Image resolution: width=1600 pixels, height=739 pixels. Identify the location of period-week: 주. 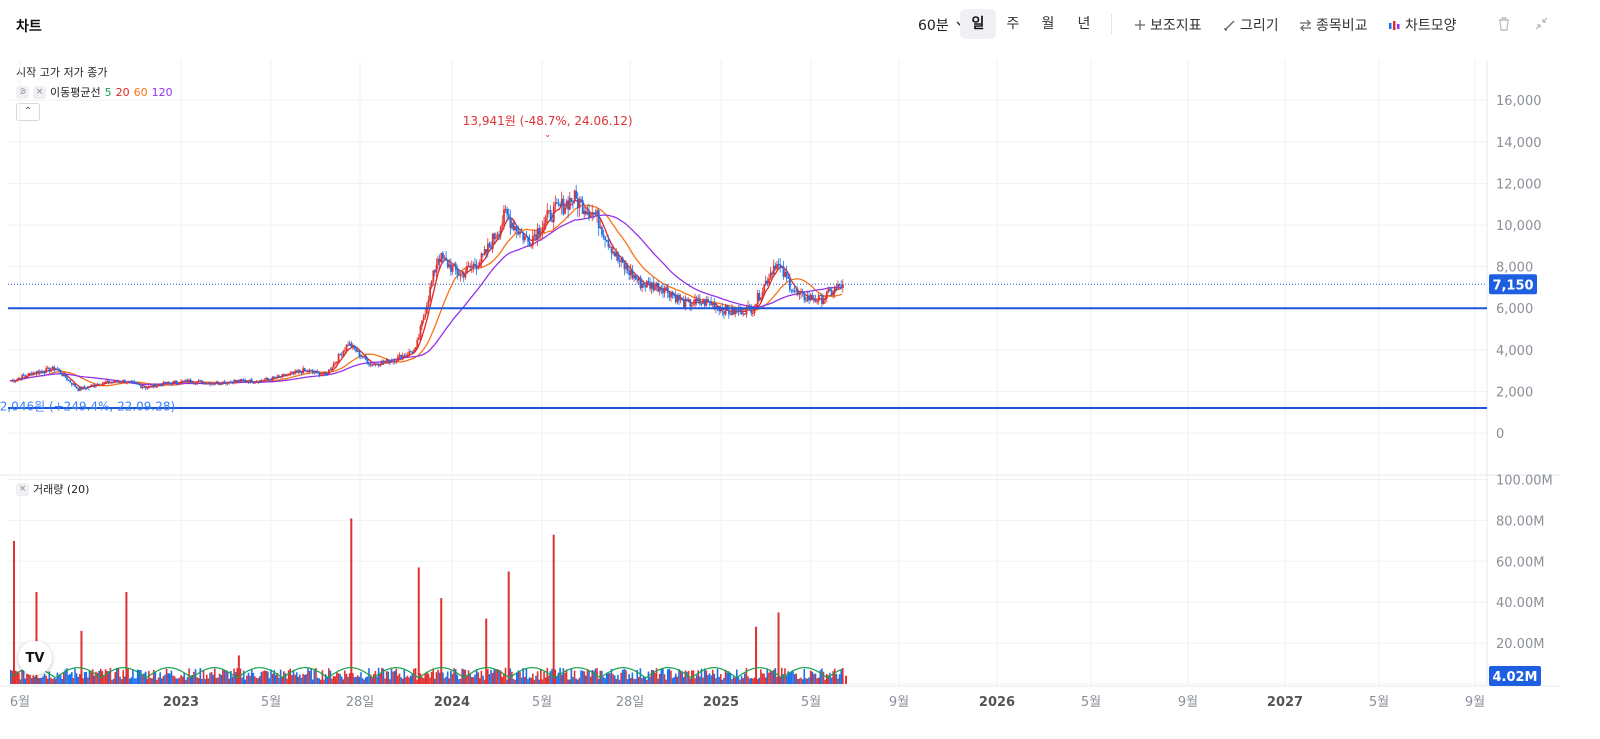
(1013, 24).